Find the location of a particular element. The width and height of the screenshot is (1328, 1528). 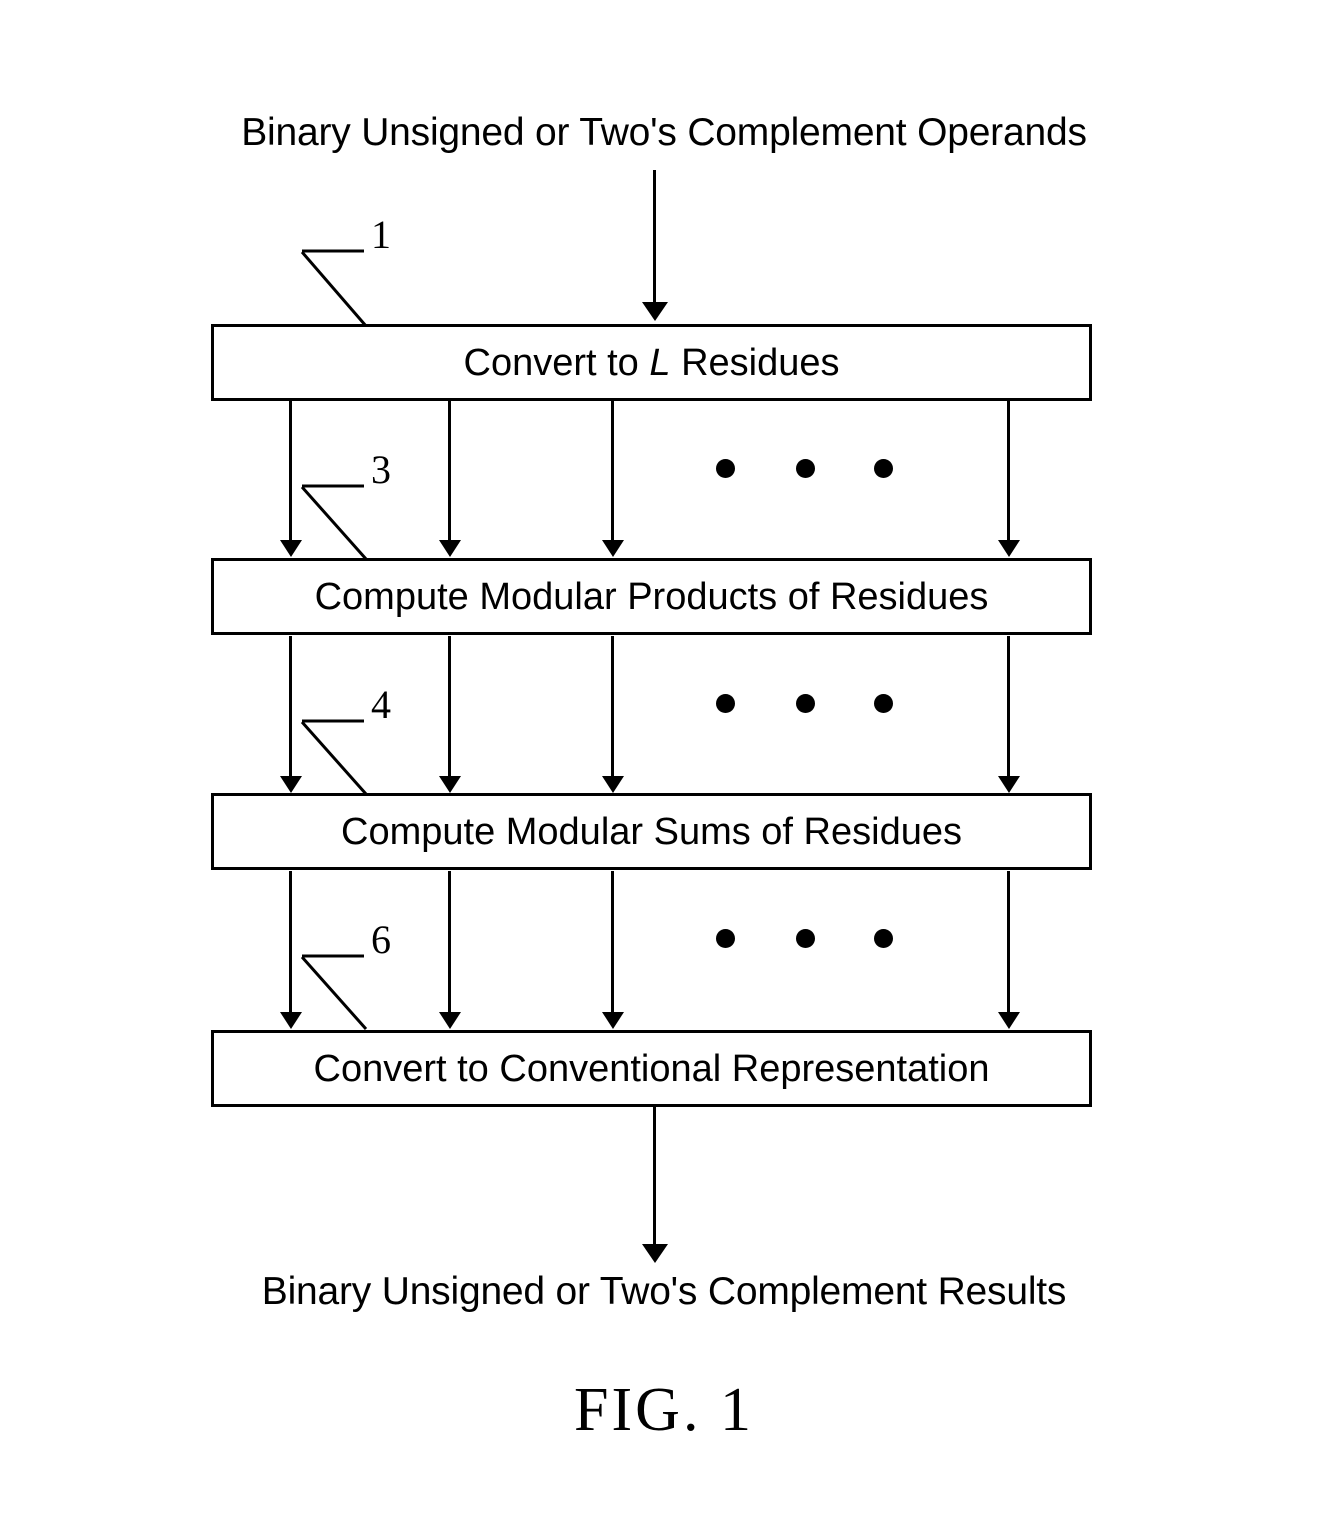

process-box-label: Compute Modular Products of Residues is located at coordinates (651, 596).